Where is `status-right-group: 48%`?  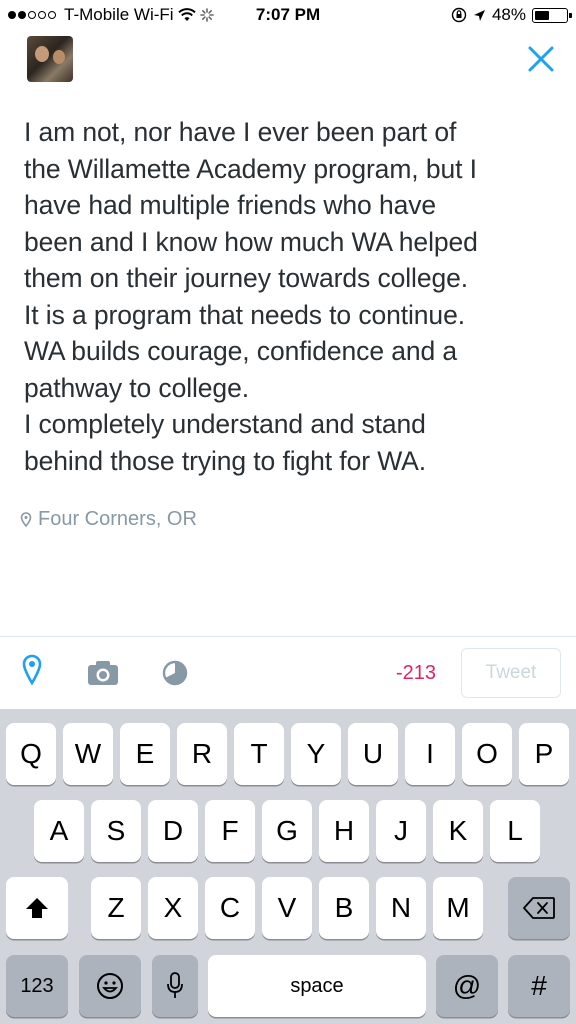
status-right-group: 48% is located at coordinates (511, 15).